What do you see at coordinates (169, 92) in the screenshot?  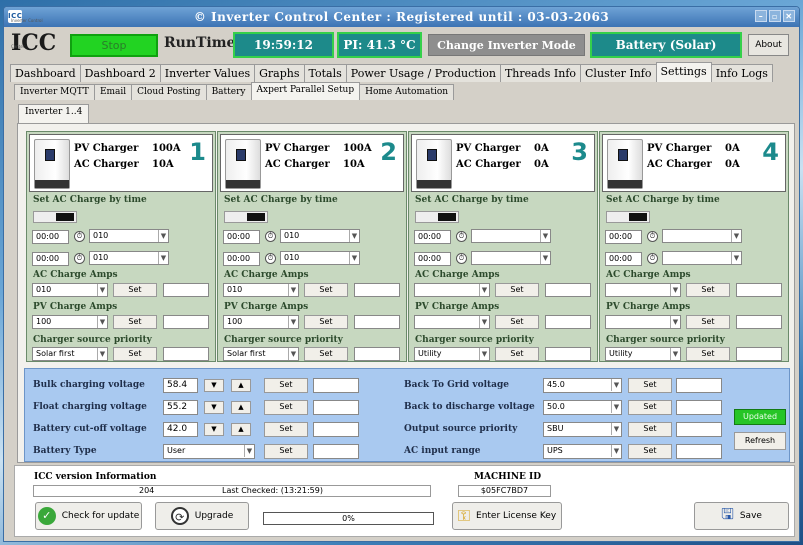 I see `subtab-cloud-posting: Cloud Posting` at bounding box center [169, 92].